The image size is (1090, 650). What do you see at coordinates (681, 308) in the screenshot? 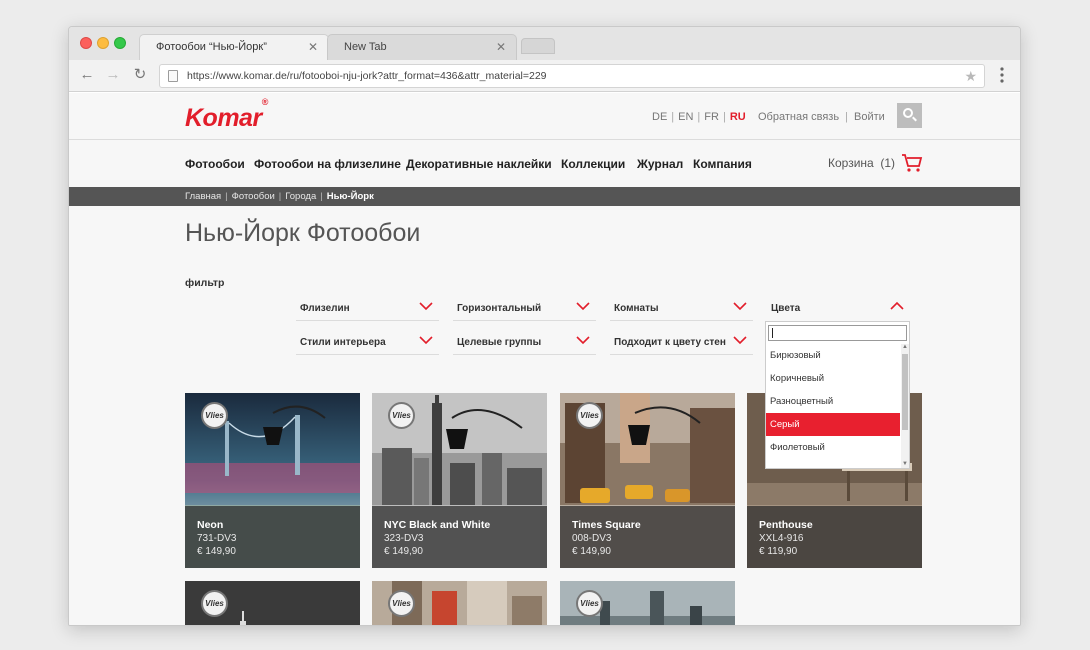
I see `filter-rooms: Комнаты` at bounding box center [681, 308].